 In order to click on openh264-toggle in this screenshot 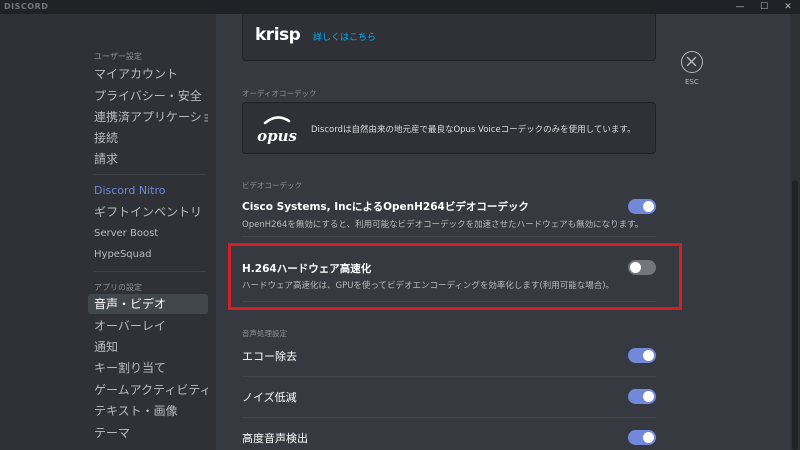, I will do `click(642, 206)`.